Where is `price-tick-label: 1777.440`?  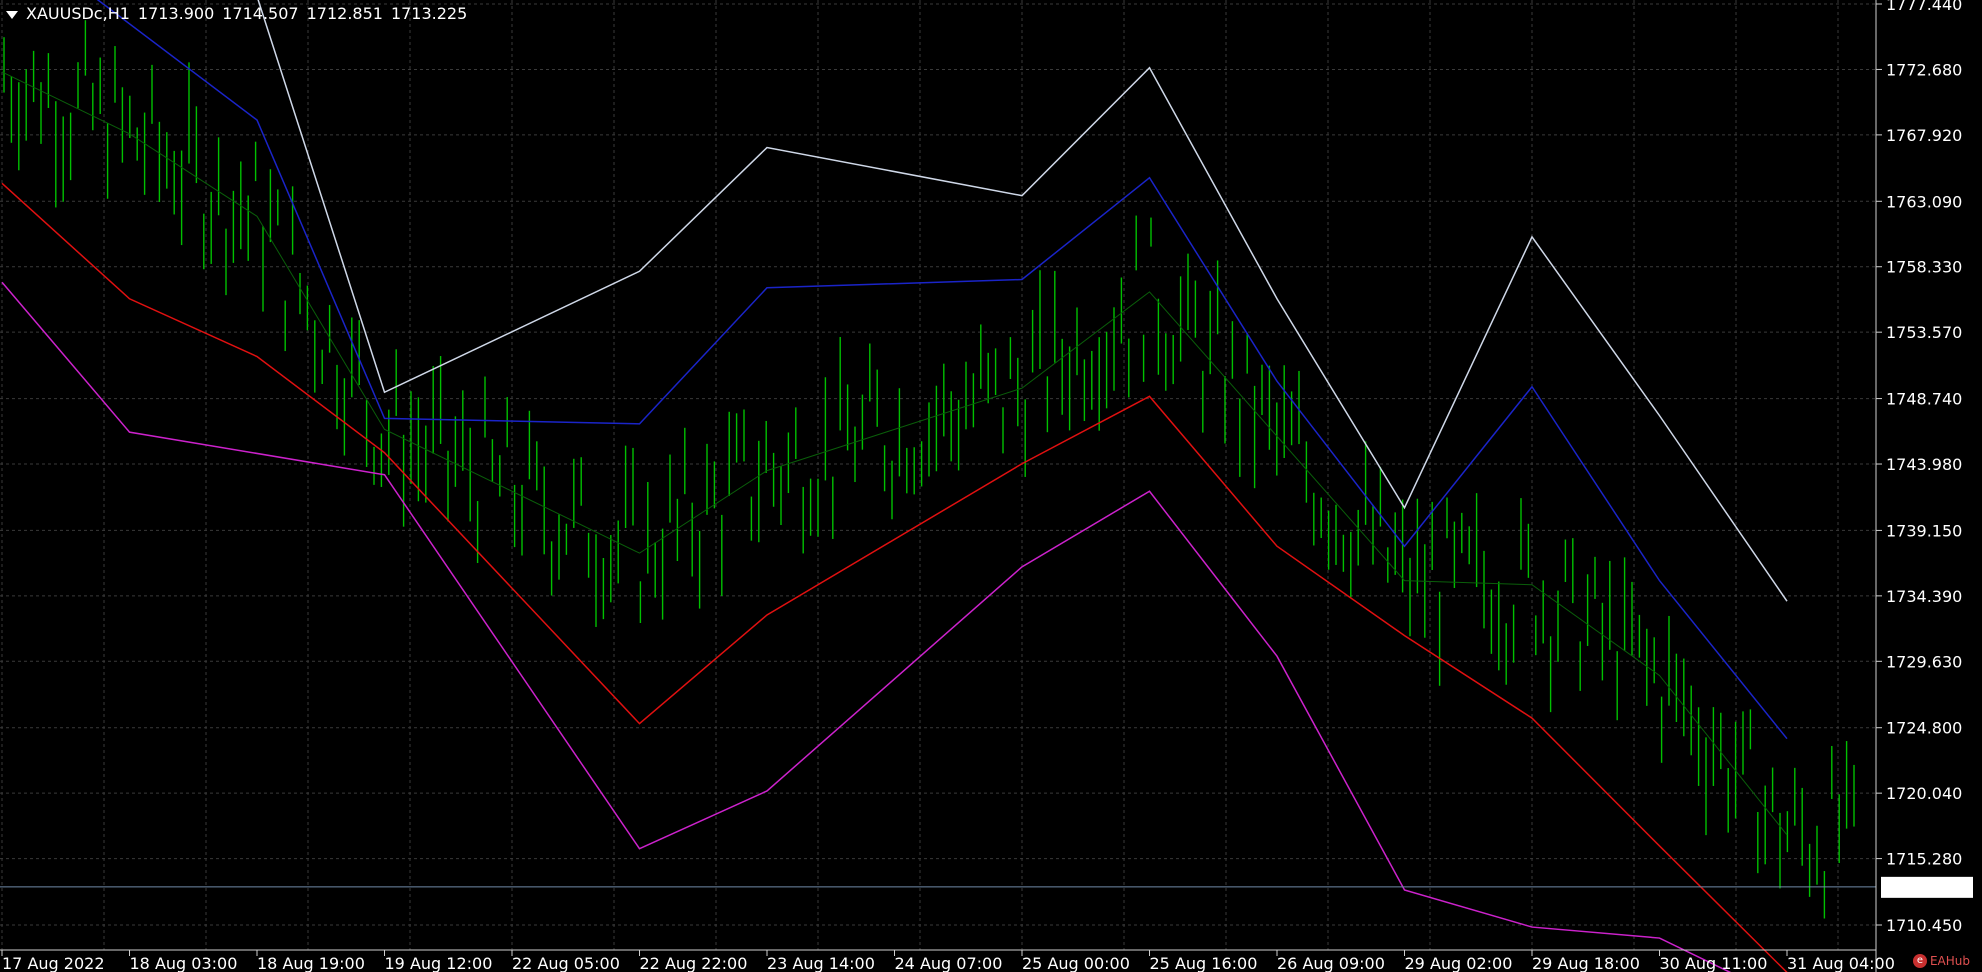
price-tick-label: 1777.440 is located at coordinates (1924, 7).